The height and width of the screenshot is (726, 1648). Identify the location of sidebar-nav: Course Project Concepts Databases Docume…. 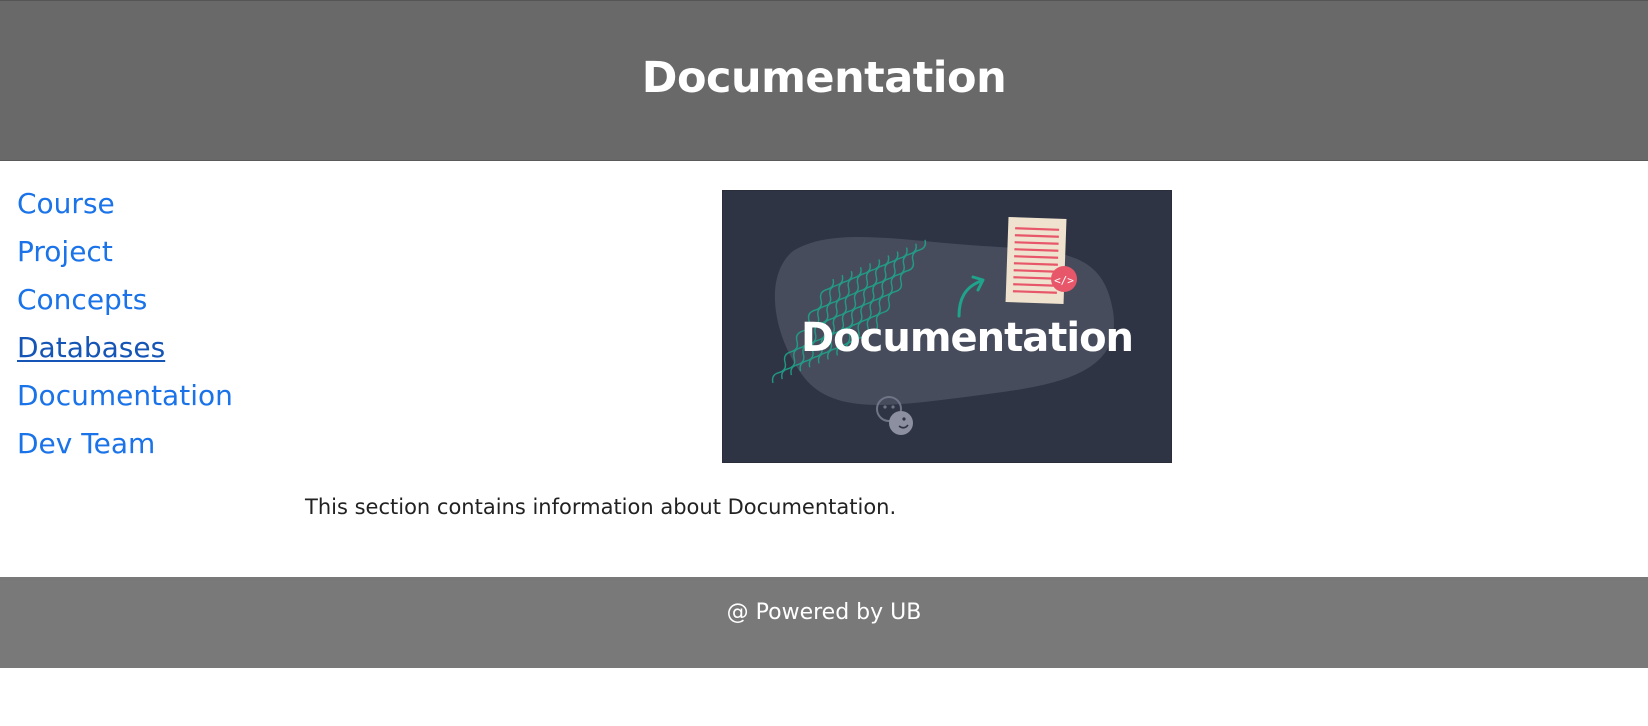
(147, 330).